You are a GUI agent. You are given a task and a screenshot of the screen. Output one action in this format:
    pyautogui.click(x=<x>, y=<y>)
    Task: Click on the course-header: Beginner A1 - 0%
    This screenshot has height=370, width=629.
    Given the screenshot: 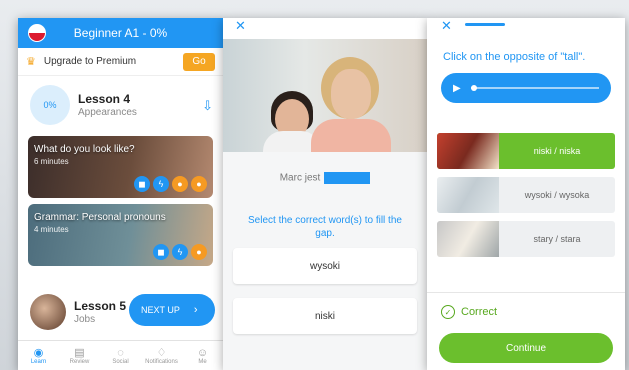 What is the action you would take?
    pyautogui.click(x=120, y=33)
    